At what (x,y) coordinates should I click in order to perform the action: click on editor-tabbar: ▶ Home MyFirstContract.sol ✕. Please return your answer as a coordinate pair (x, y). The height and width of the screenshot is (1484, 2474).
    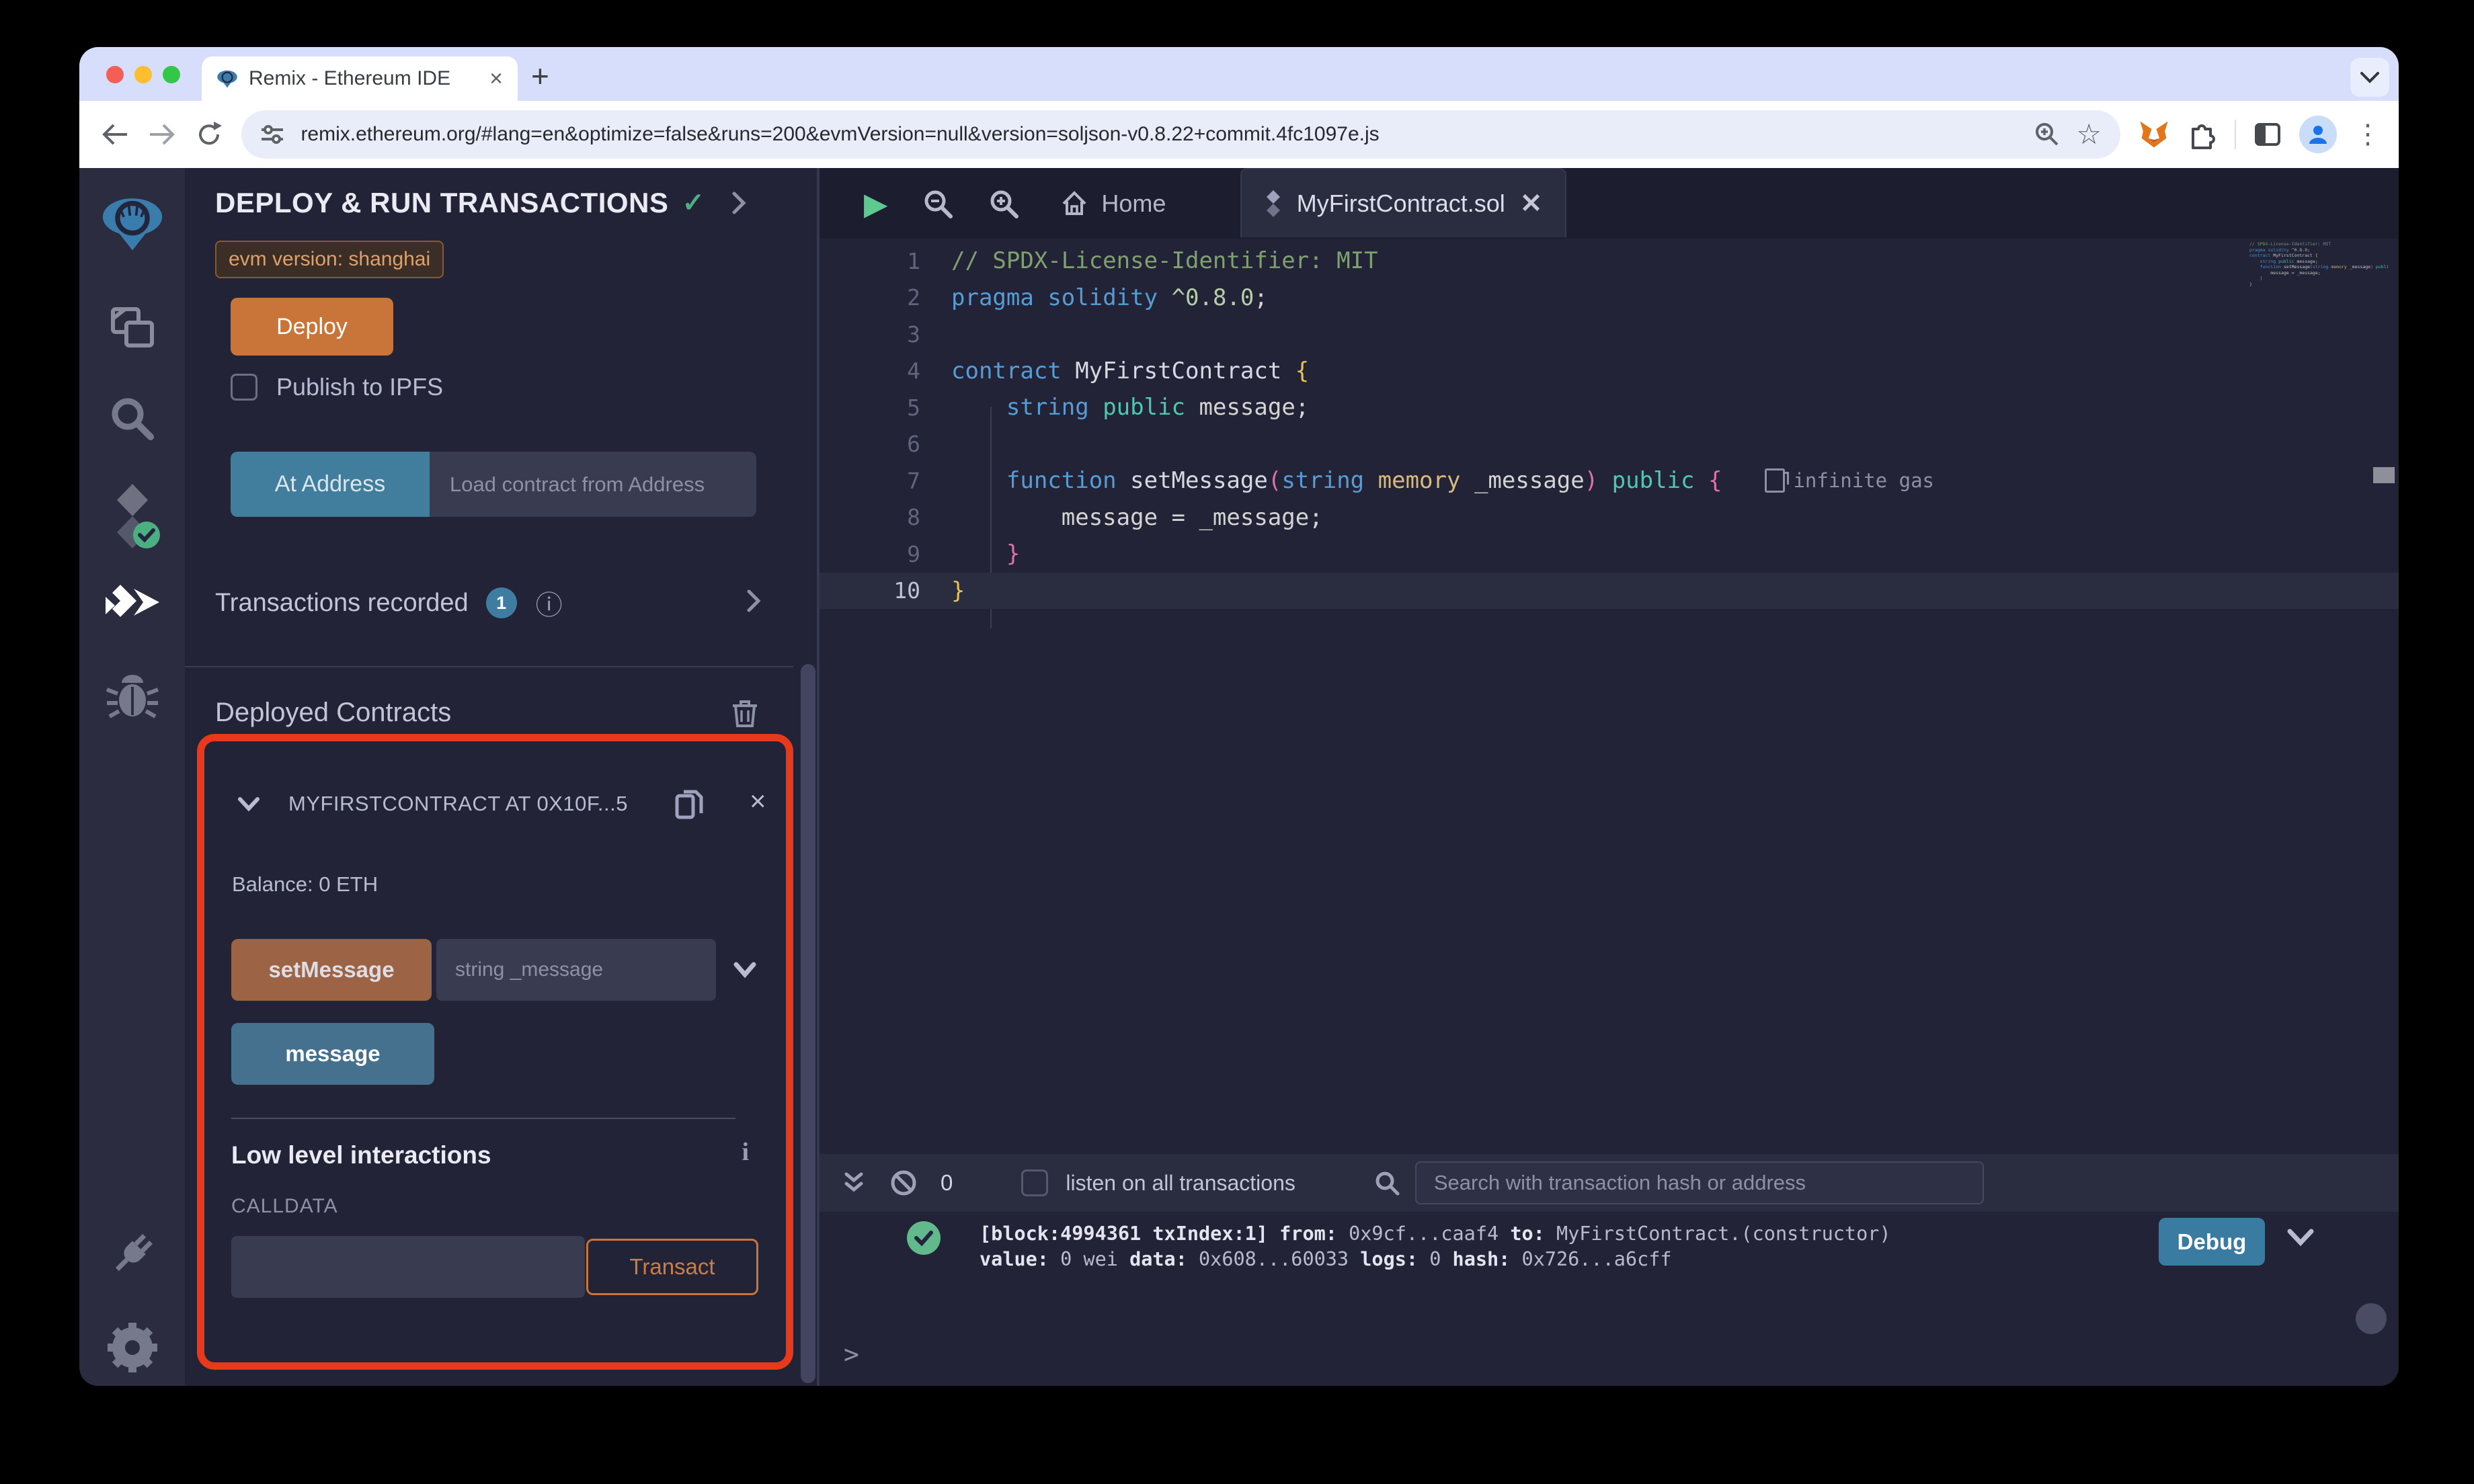
    Looking at the image, I should click on (1610, 203).